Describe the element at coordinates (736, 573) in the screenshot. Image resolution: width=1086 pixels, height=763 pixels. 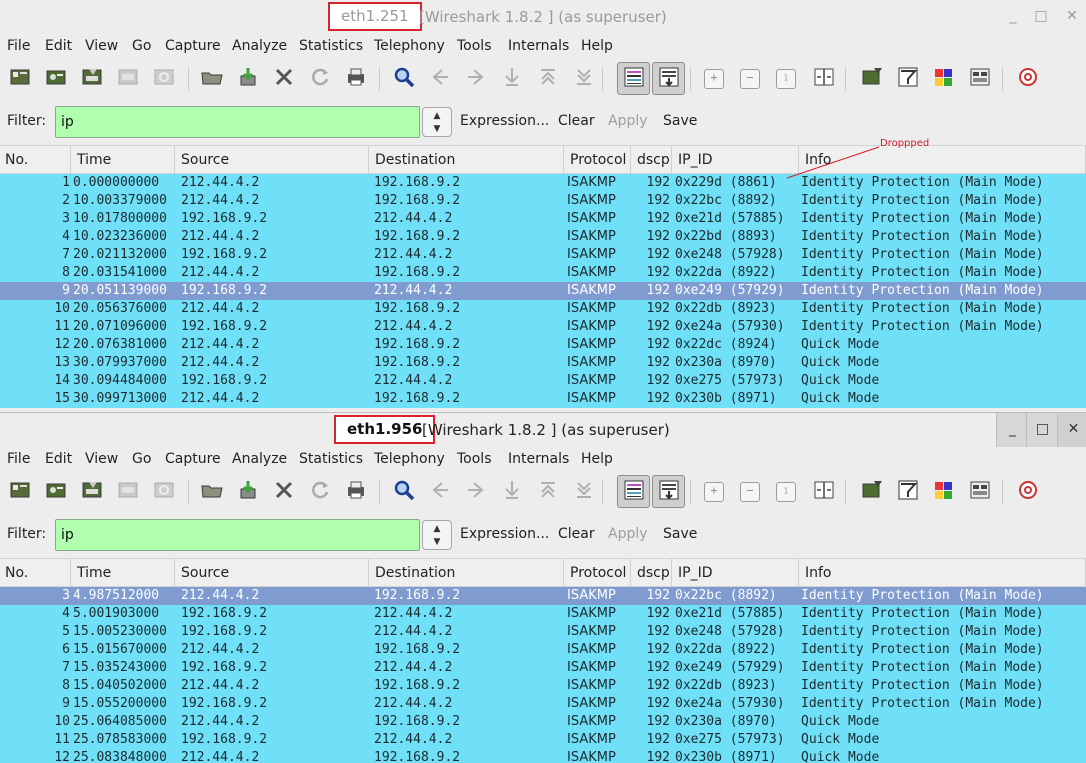
I see `column-header-ip_id: IP_ID` at that location.